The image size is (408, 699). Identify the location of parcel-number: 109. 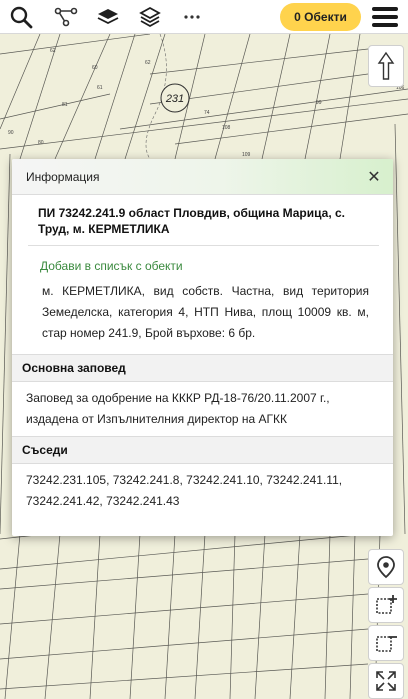
(246, 155).